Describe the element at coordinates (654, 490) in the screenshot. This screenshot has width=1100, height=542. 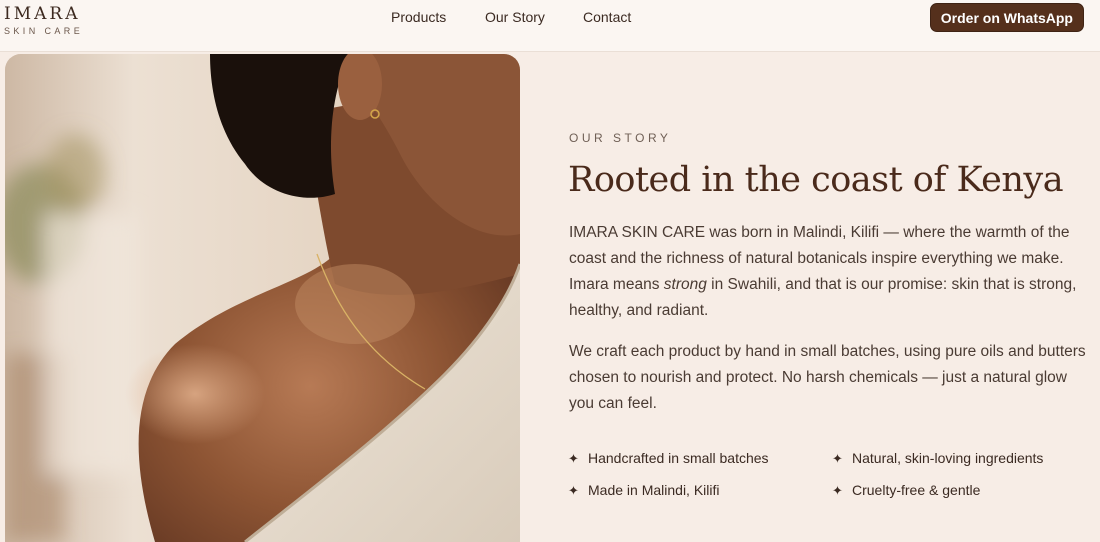
I see `feature-label: Made in Malindi, Kilifi` at that location.